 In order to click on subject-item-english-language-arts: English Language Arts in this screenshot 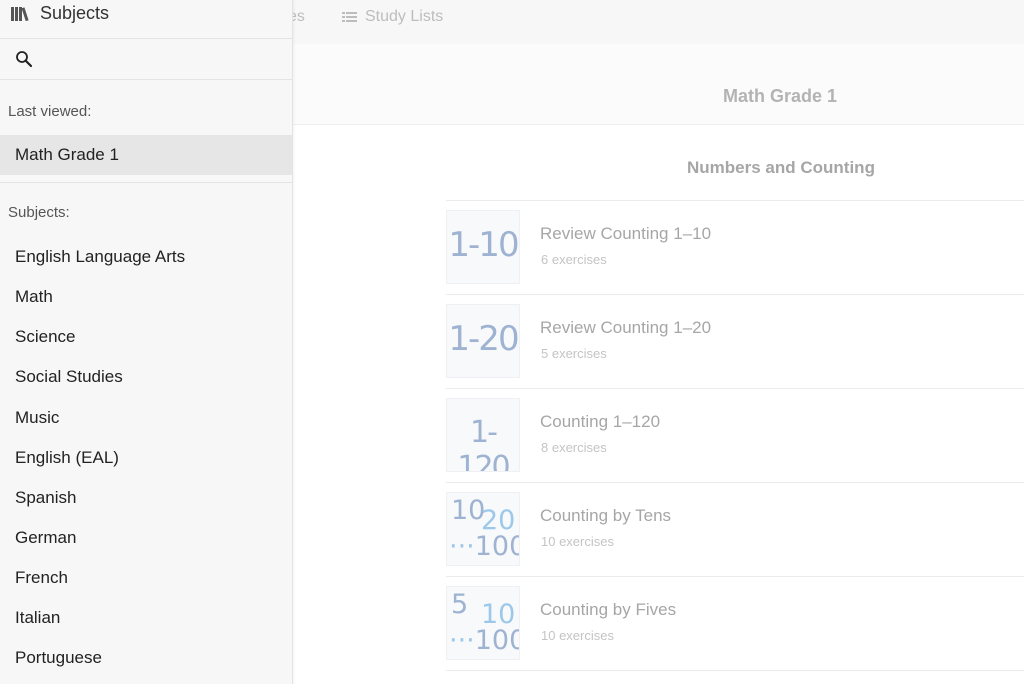, I will do `click(100, 257)`.